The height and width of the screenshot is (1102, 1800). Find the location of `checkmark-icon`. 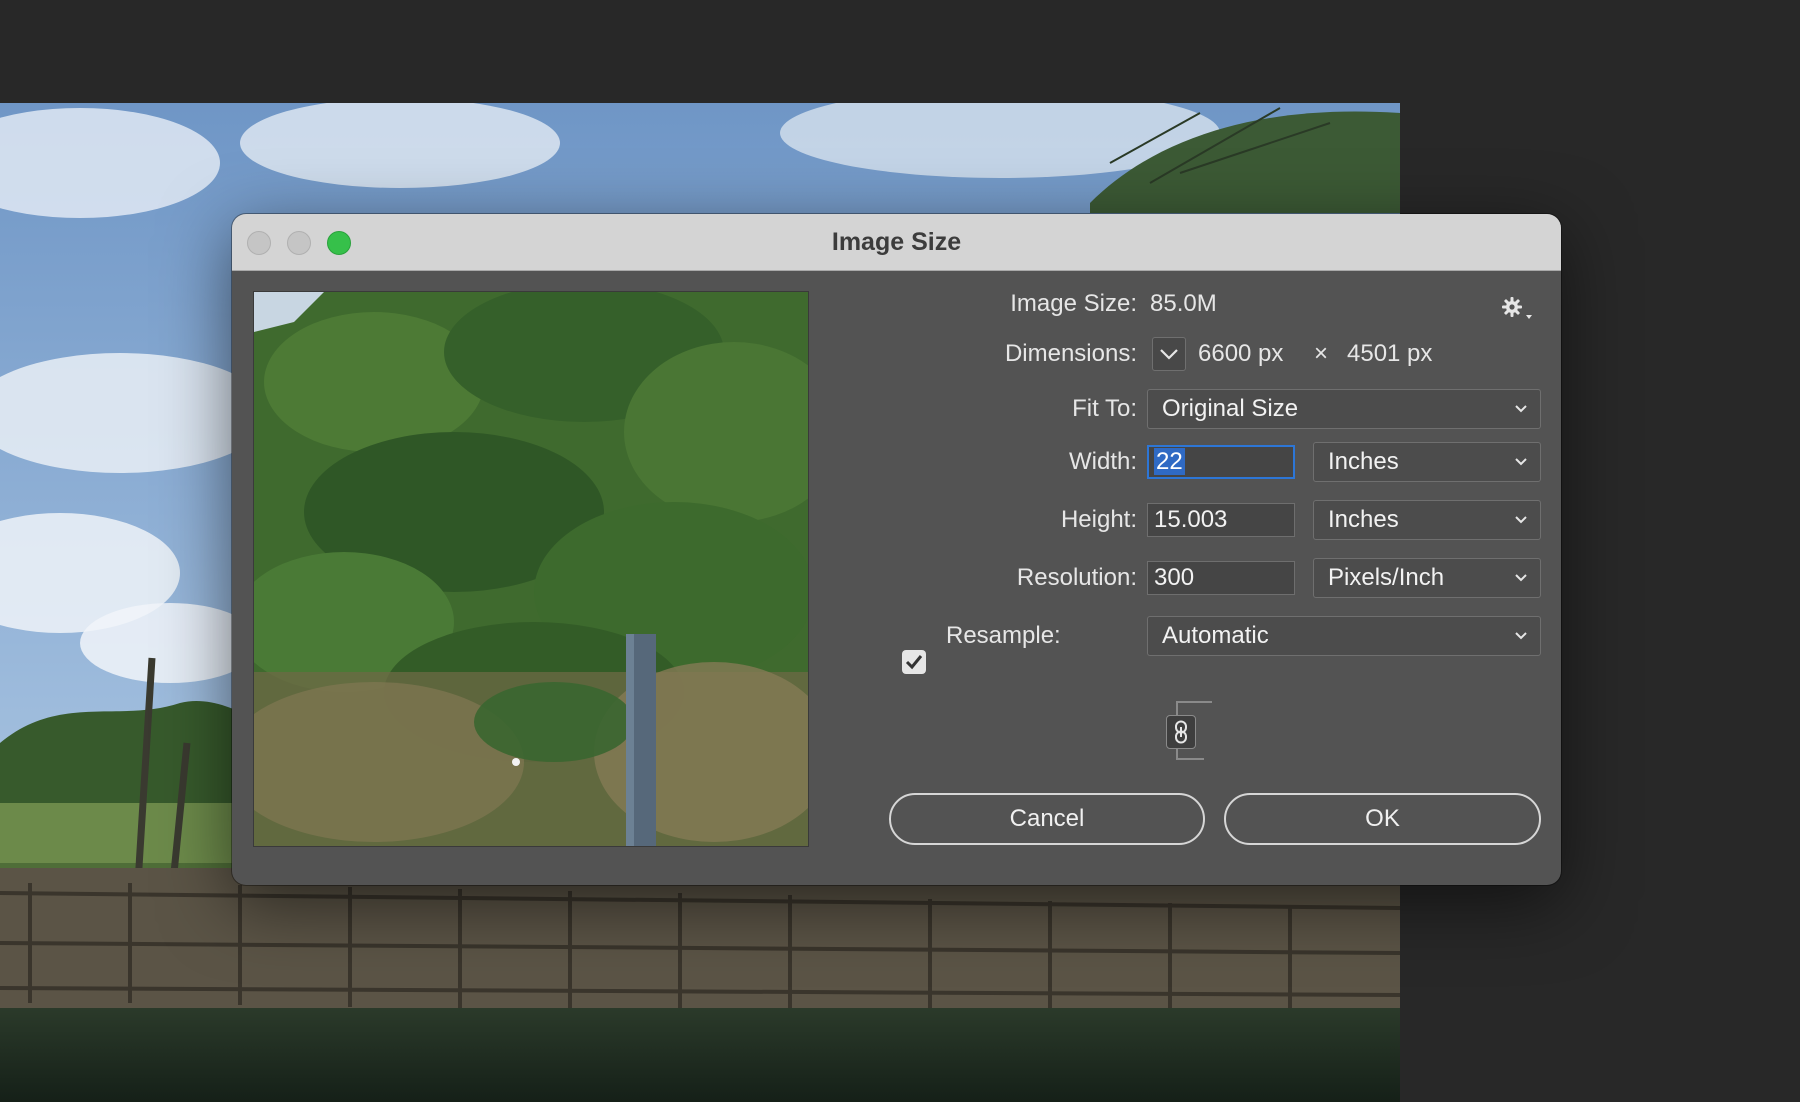

checkmark-icon is located at coordinates (914, 662).